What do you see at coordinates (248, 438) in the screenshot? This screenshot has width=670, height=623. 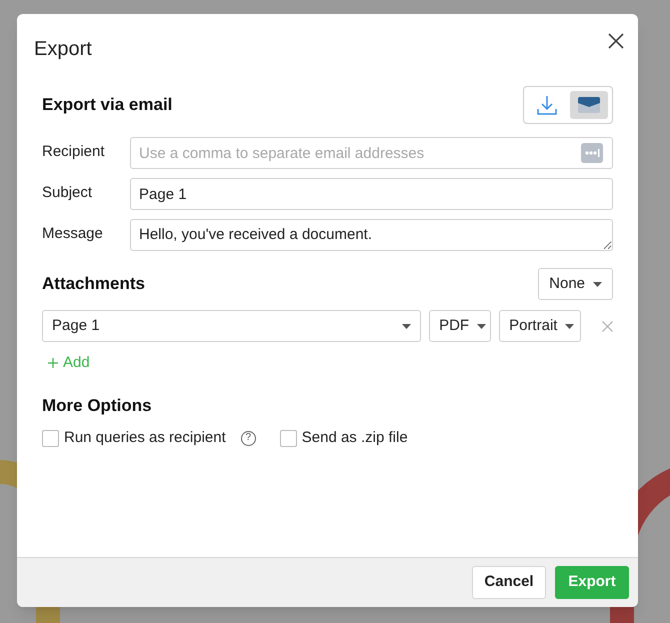 I see `help-icon: ?` at bounding box center [248, 438].